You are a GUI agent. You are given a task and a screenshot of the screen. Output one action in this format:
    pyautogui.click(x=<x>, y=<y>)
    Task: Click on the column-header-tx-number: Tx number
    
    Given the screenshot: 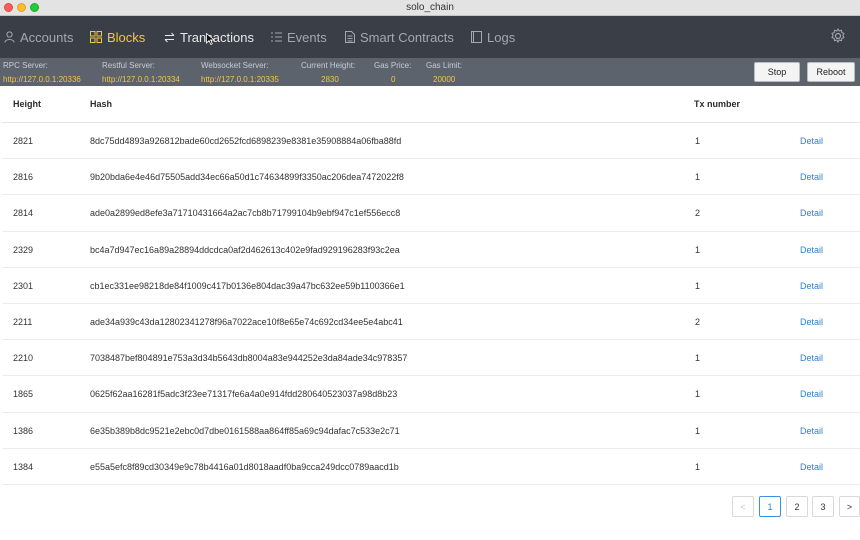 What is the action you would take?
    pyautogui.click(x=717, y=104)
    